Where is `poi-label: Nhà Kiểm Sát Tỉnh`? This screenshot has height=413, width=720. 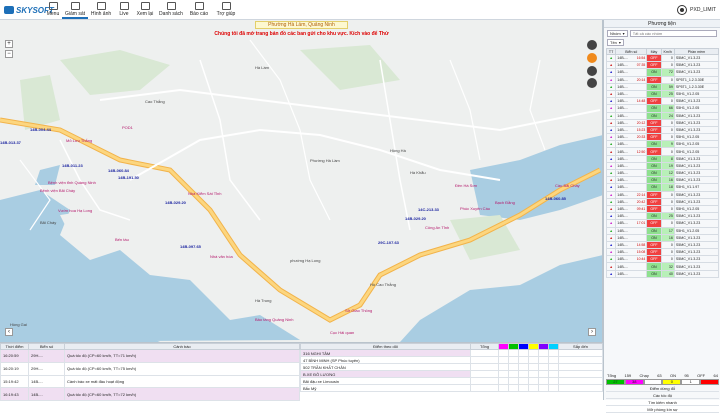
poi-label: Nhà Kiểm Sát Tỉnh is located at coordinates (205, 193).